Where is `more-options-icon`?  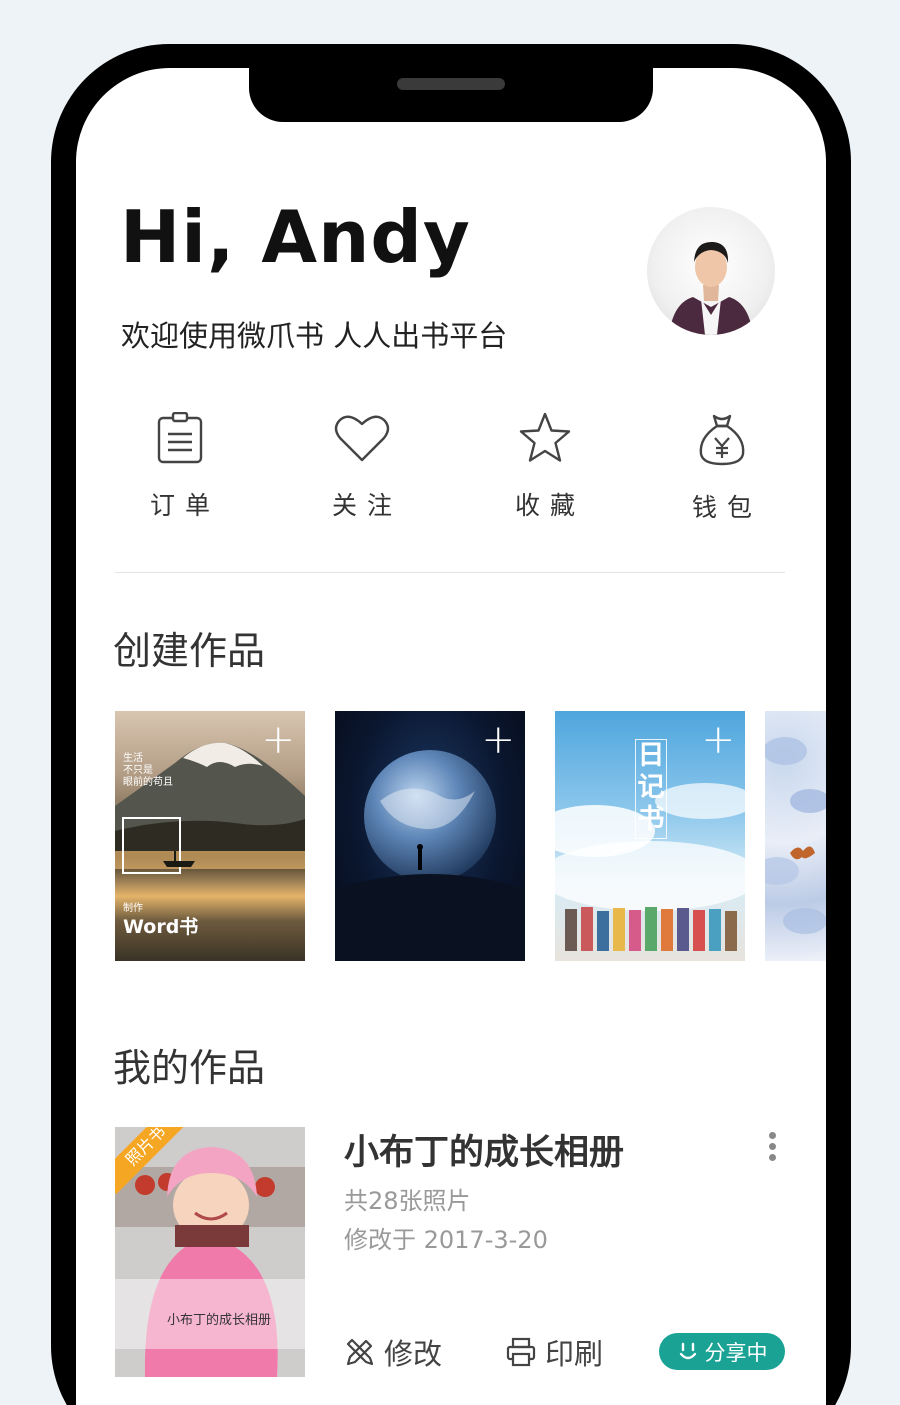
more-options-icon is located at coordinates (772, 1148).